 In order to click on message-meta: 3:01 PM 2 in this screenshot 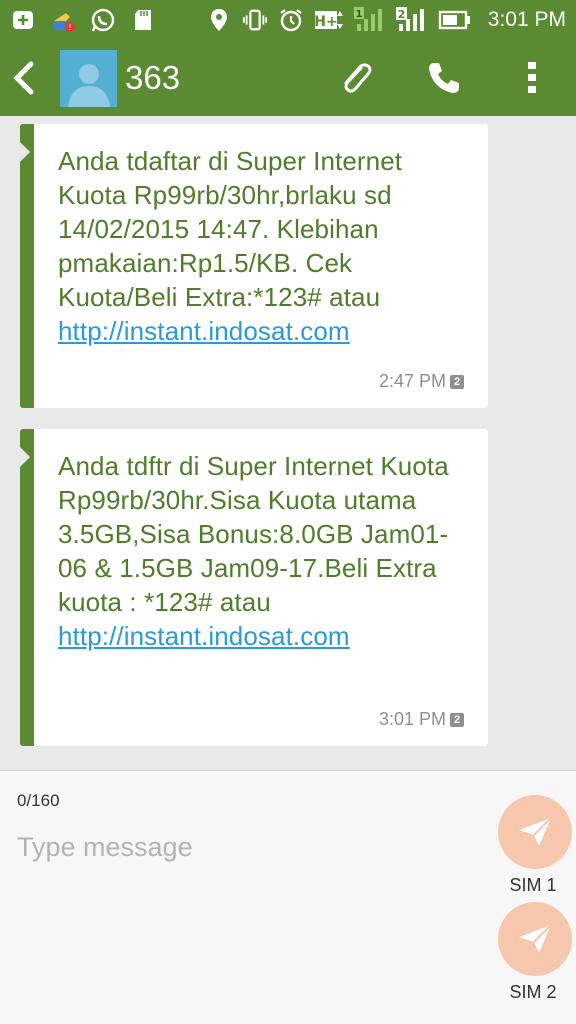, I will do `click(421, 719)`.